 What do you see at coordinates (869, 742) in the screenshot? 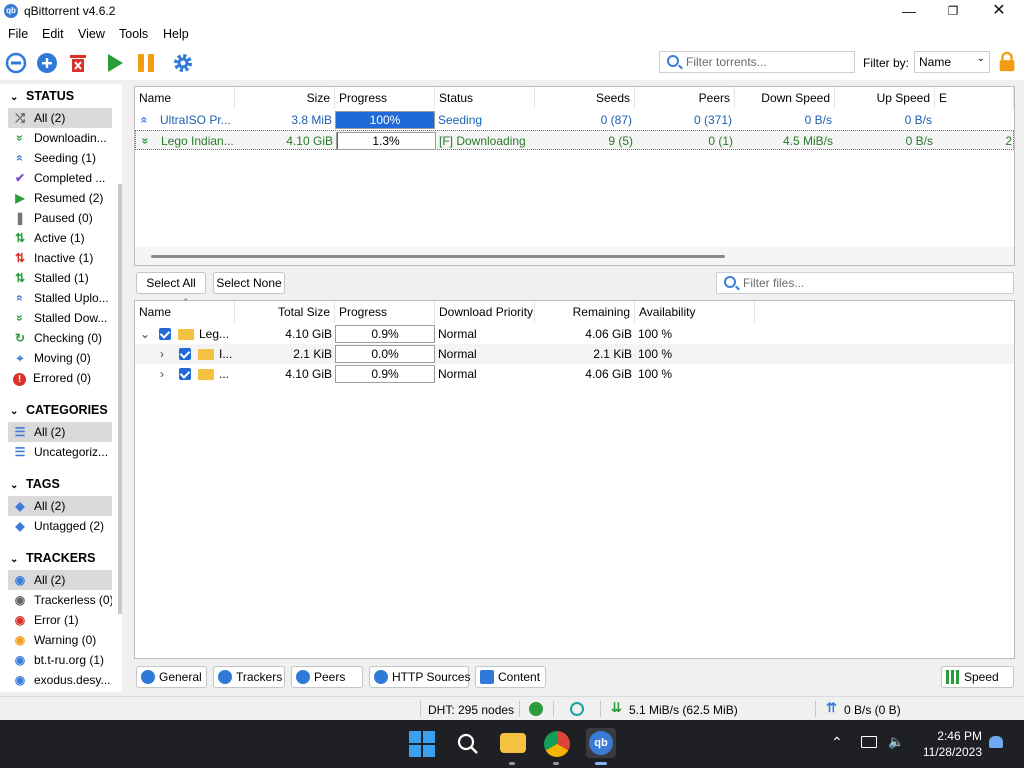
I see `network-icon` at bounding box center [869, 742].